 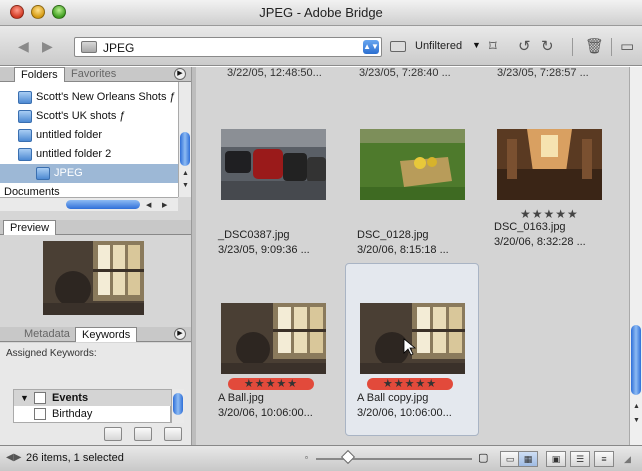 What do you see at coordinates (524, 46) in the screenshot?
I see `rotate-left-icon: ↺` at bounding box center [524, 46].